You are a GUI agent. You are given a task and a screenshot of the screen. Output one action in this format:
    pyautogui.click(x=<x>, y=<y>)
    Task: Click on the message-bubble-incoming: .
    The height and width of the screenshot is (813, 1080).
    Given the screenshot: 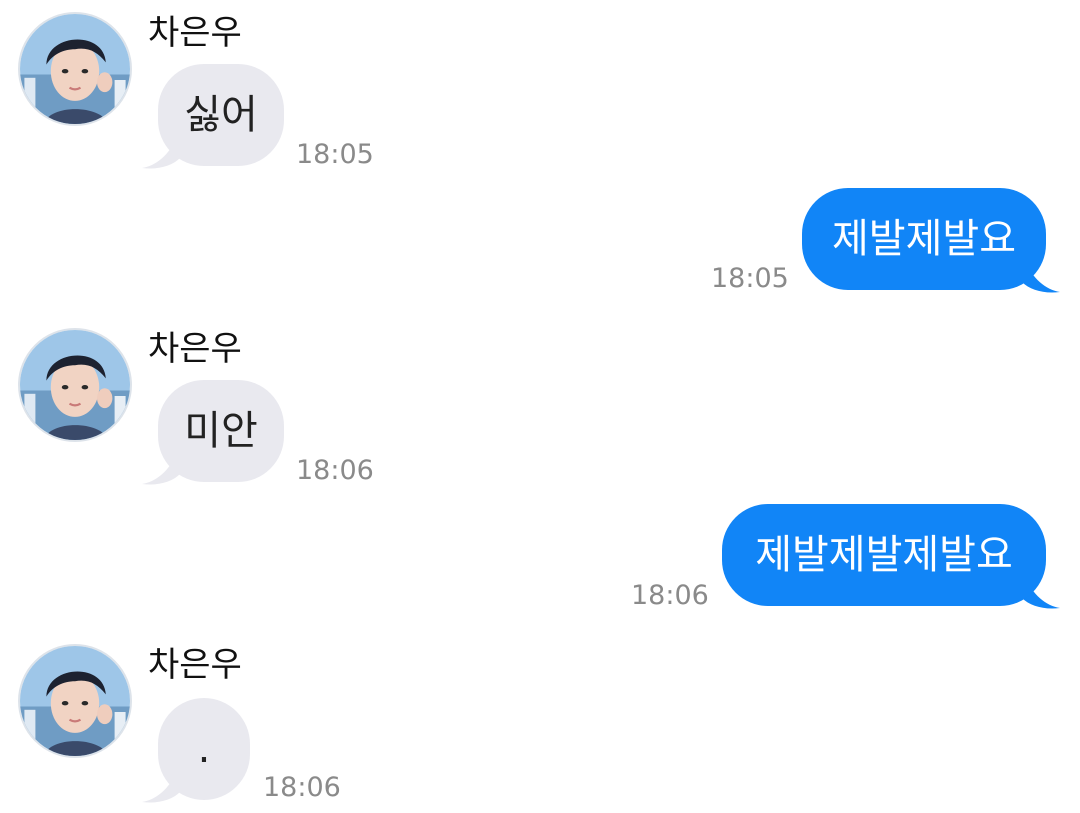 What is the action you would take?
    pyautogui.click(x=204, y=749)
    